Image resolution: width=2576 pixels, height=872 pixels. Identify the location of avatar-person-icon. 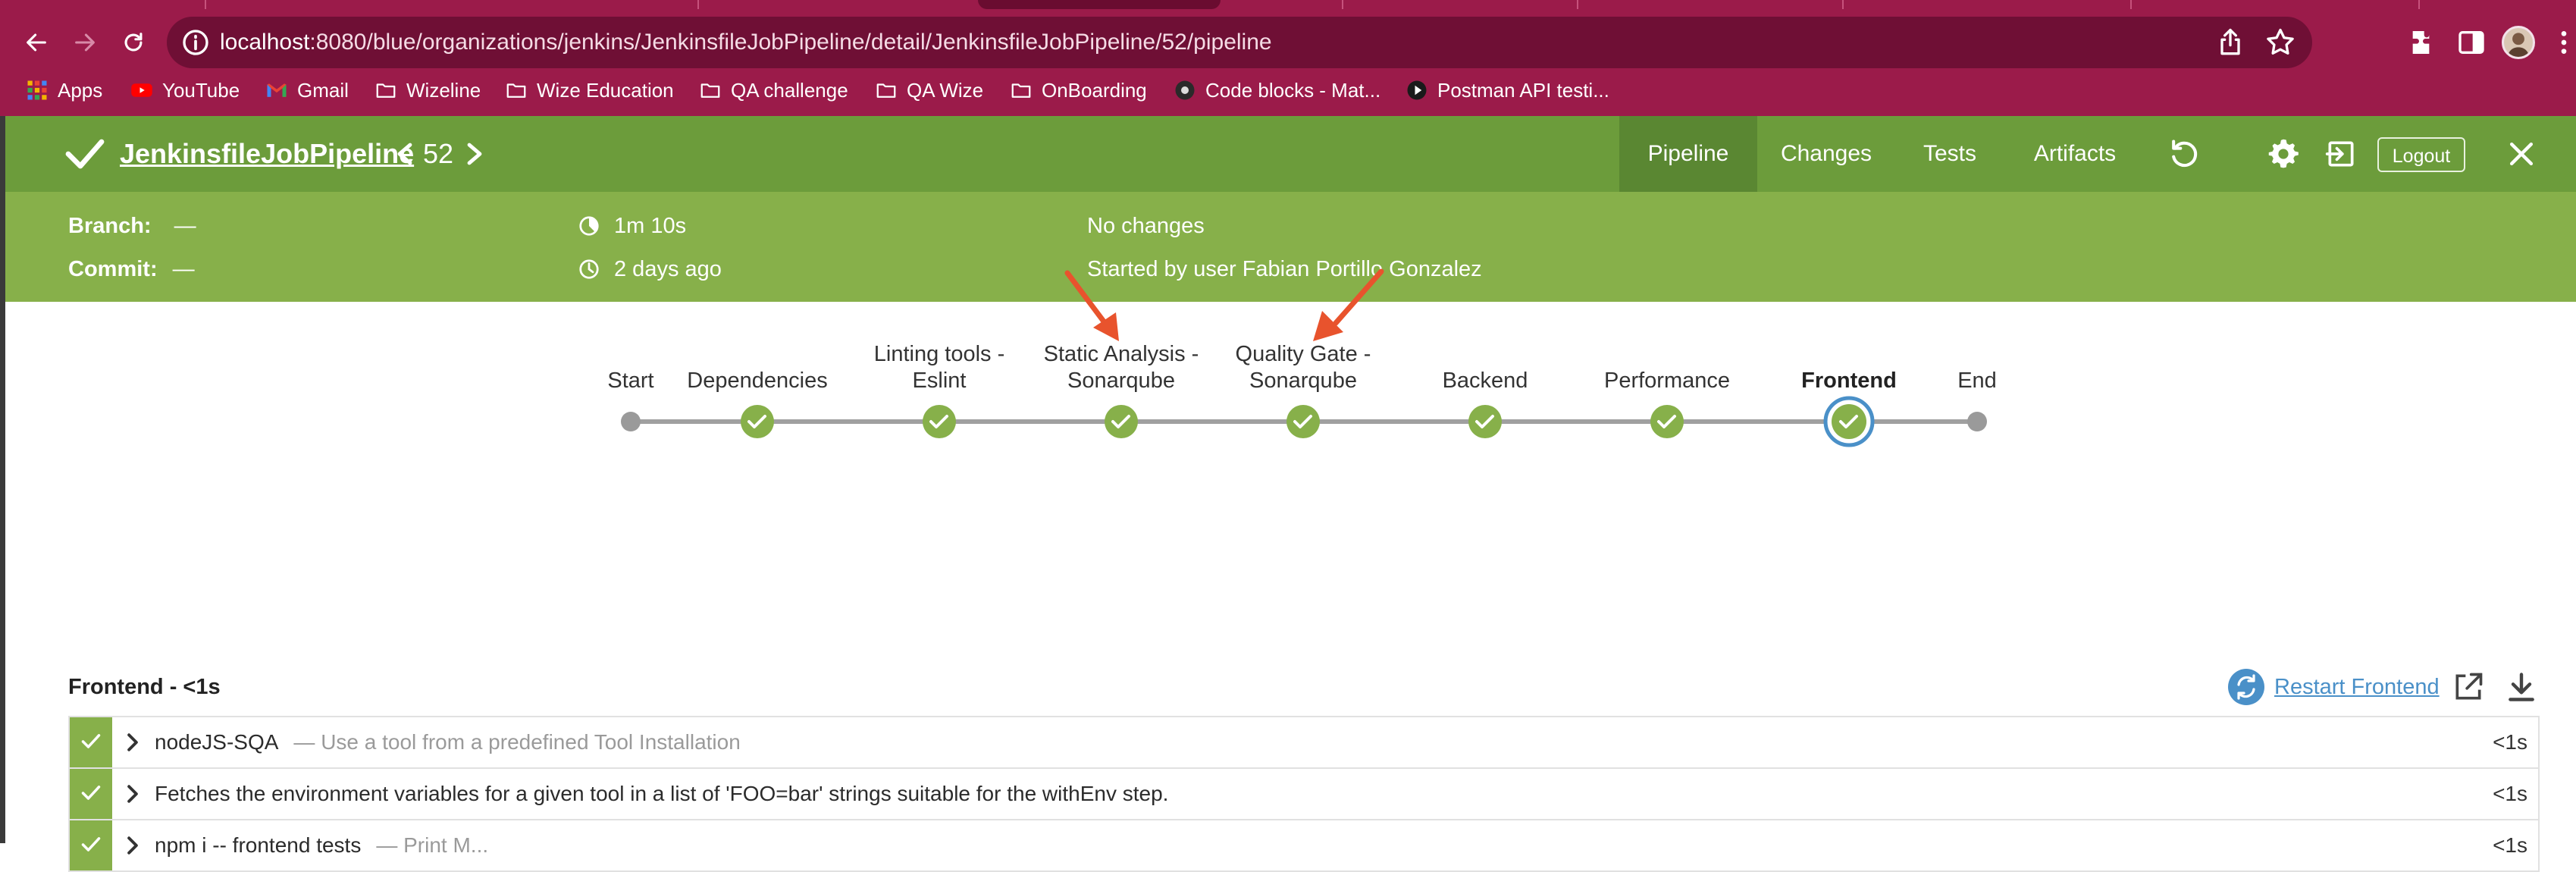
(2518, 45).